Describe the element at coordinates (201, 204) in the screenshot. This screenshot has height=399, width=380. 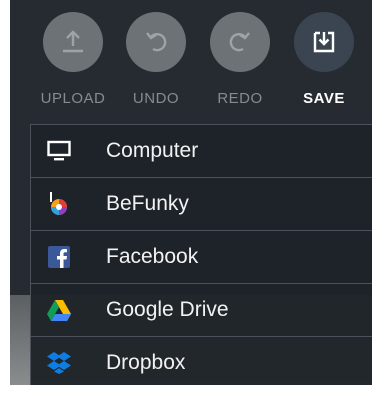
I see `menu-item-befunky: BeFunky` at that location.